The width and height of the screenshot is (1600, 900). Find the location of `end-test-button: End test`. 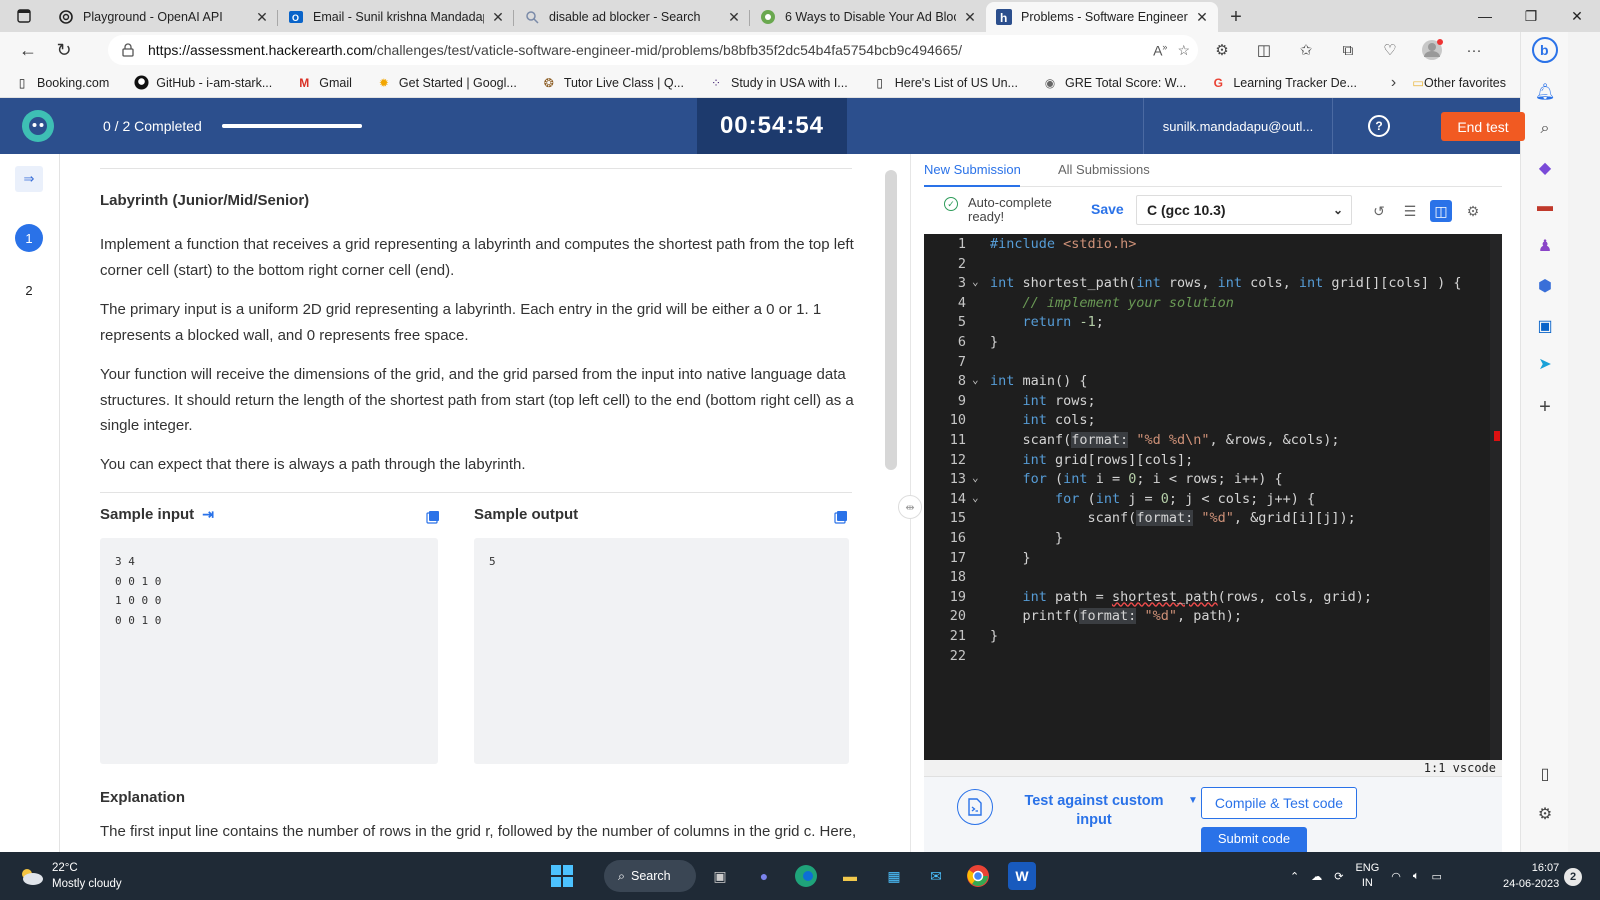

end-test-button: End test is located at coordinates (1483, 126).